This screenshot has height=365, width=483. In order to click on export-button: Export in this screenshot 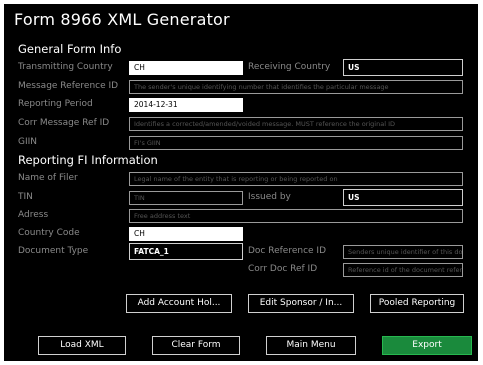, I will do `click(427, 345)`.